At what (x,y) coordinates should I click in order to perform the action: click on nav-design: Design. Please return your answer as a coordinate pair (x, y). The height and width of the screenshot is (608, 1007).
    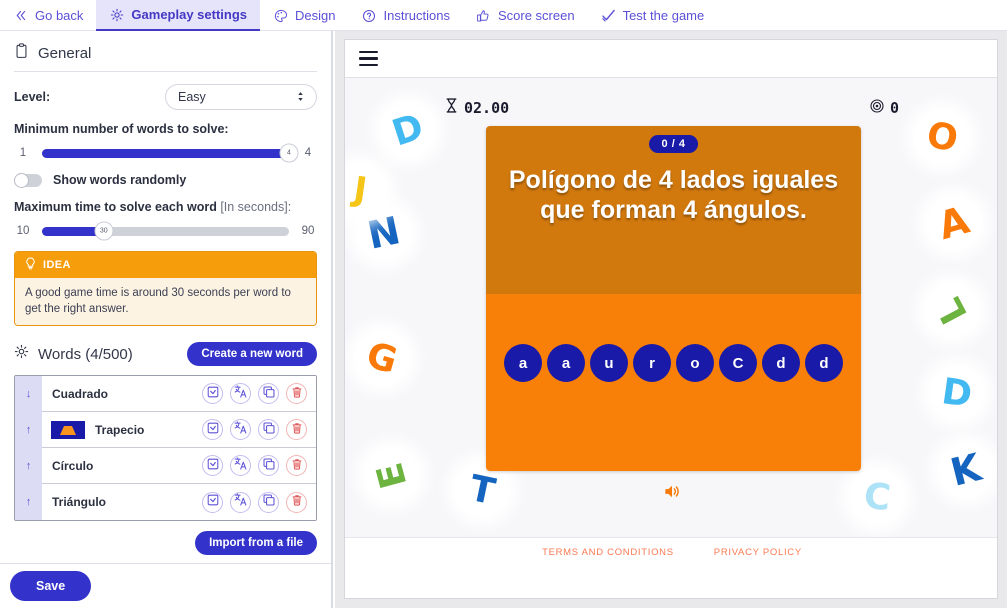
    Looking at the image, I should click on (304, 15).